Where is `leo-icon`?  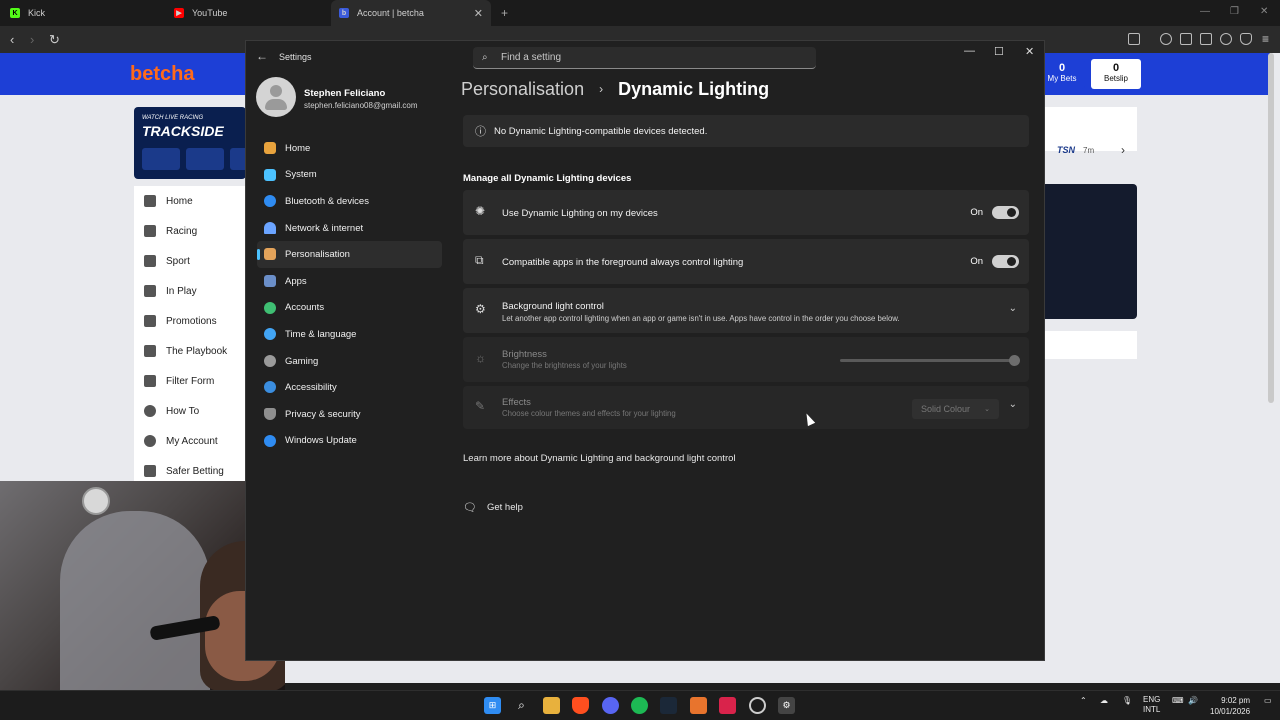
leo-icon is located at coordinates (1226, 39).